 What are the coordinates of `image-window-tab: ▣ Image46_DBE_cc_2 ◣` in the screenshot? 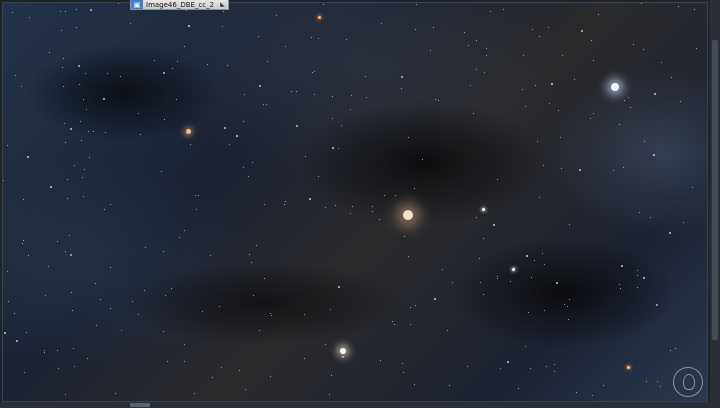 It's located at (179, 5).